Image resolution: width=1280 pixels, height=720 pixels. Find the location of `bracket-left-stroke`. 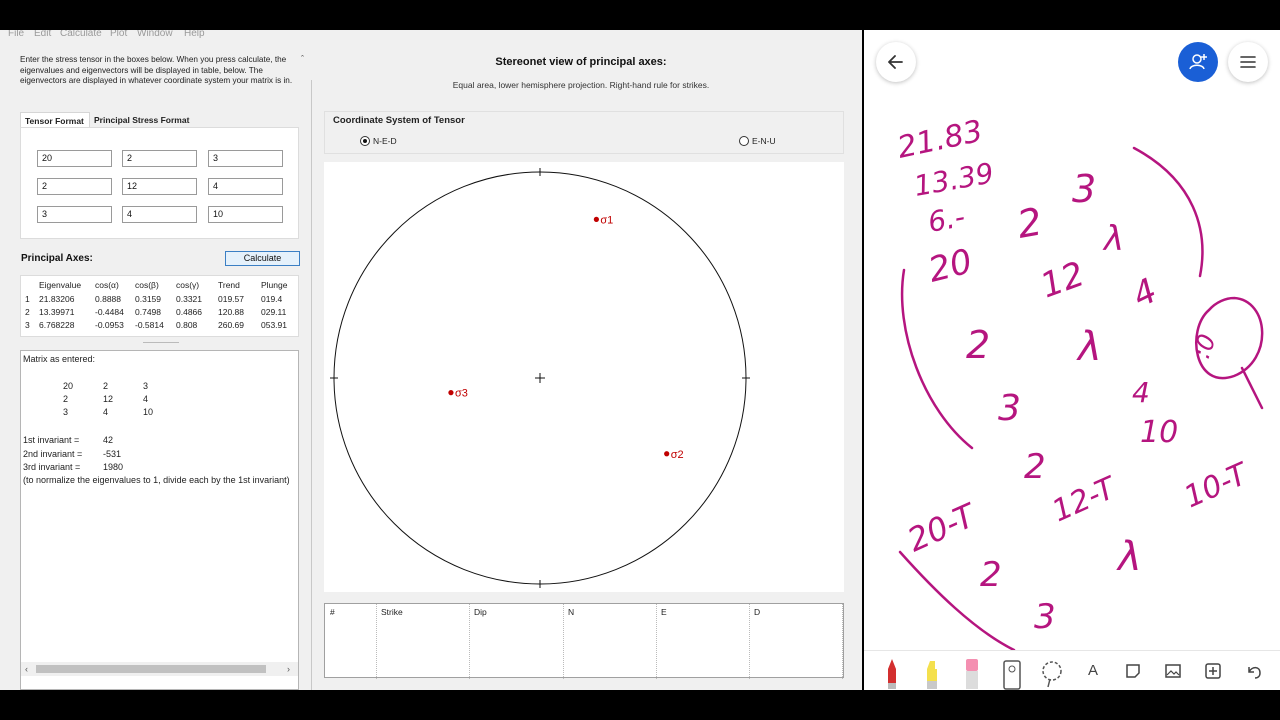

bracket-left-stroke is located at coordinates (937, 359).